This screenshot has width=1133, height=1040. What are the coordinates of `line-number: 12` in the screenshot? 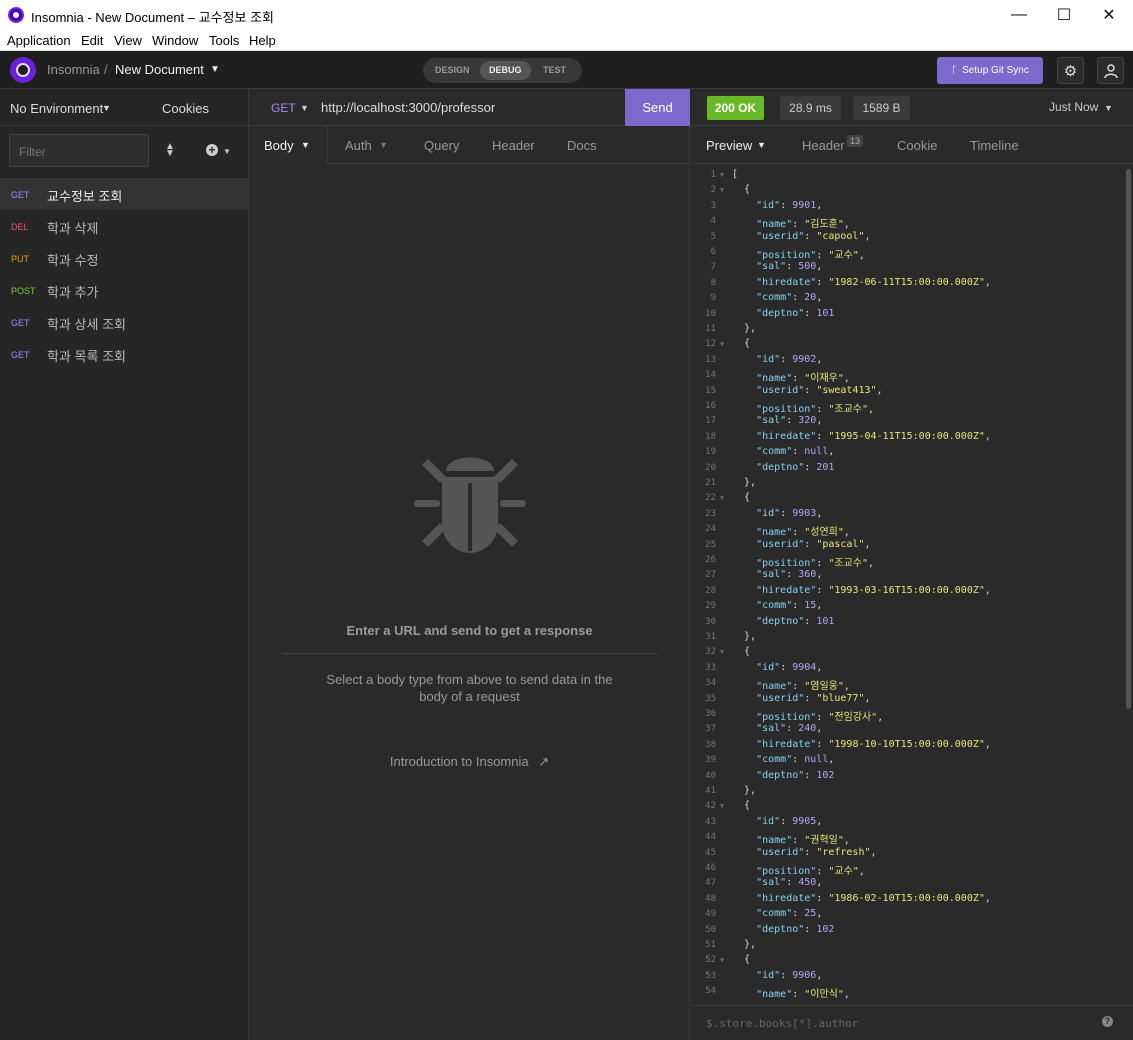 It's located at (710, 344).